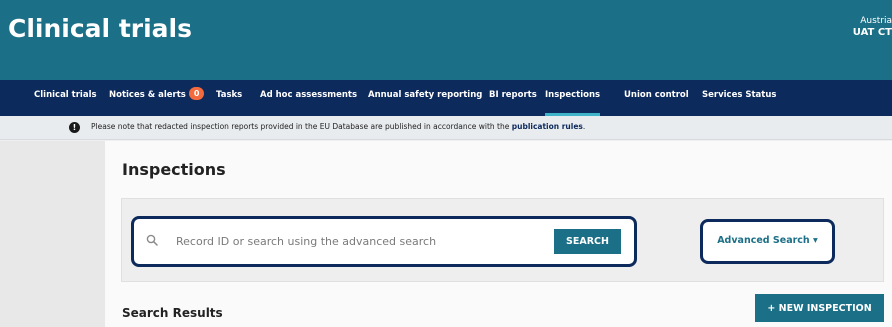 The image size is (892, 327). I want to click on publication-rules-link: publication rules, so click(547, 126).